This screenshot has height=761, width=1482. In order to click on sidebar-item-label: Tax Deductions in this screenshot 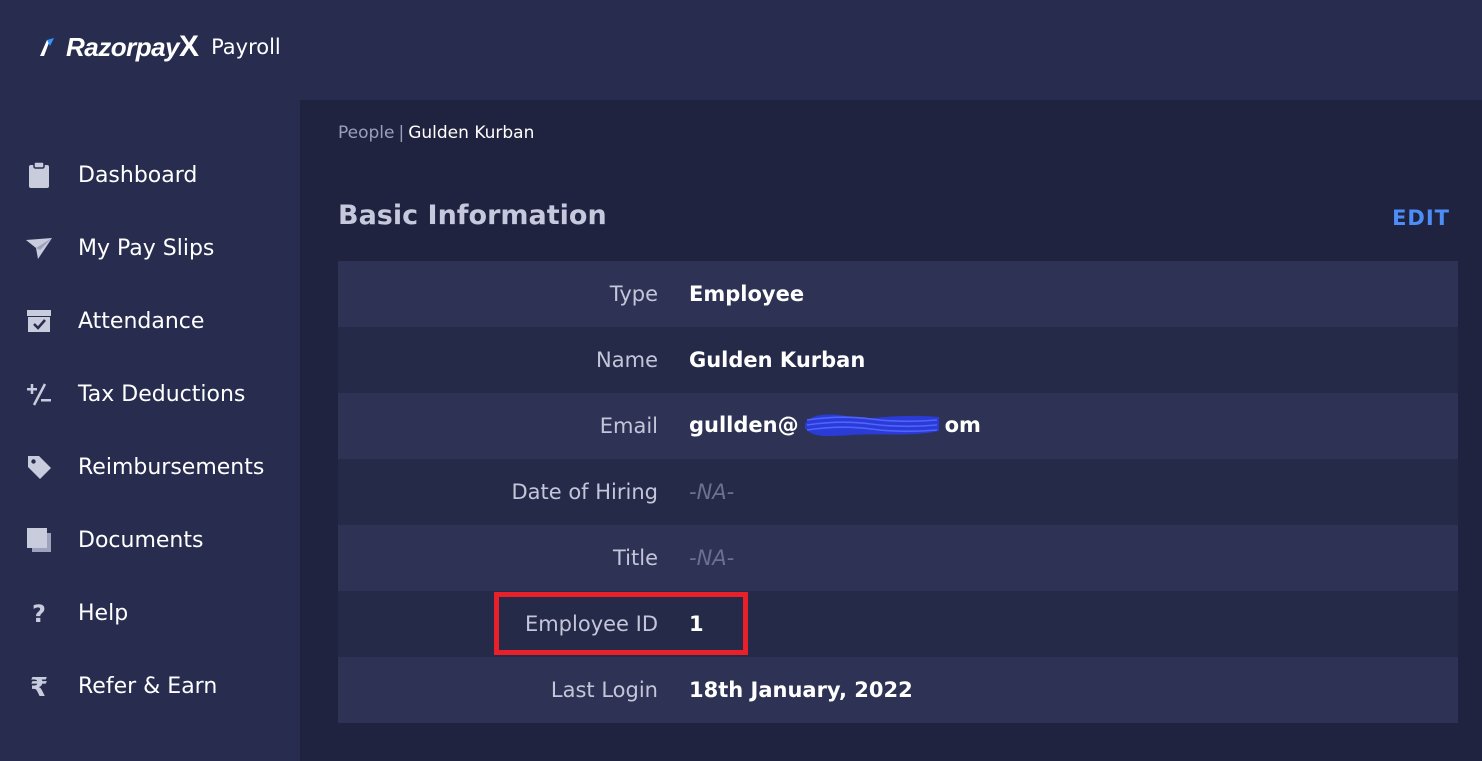, I will do `click(162, 394)`.